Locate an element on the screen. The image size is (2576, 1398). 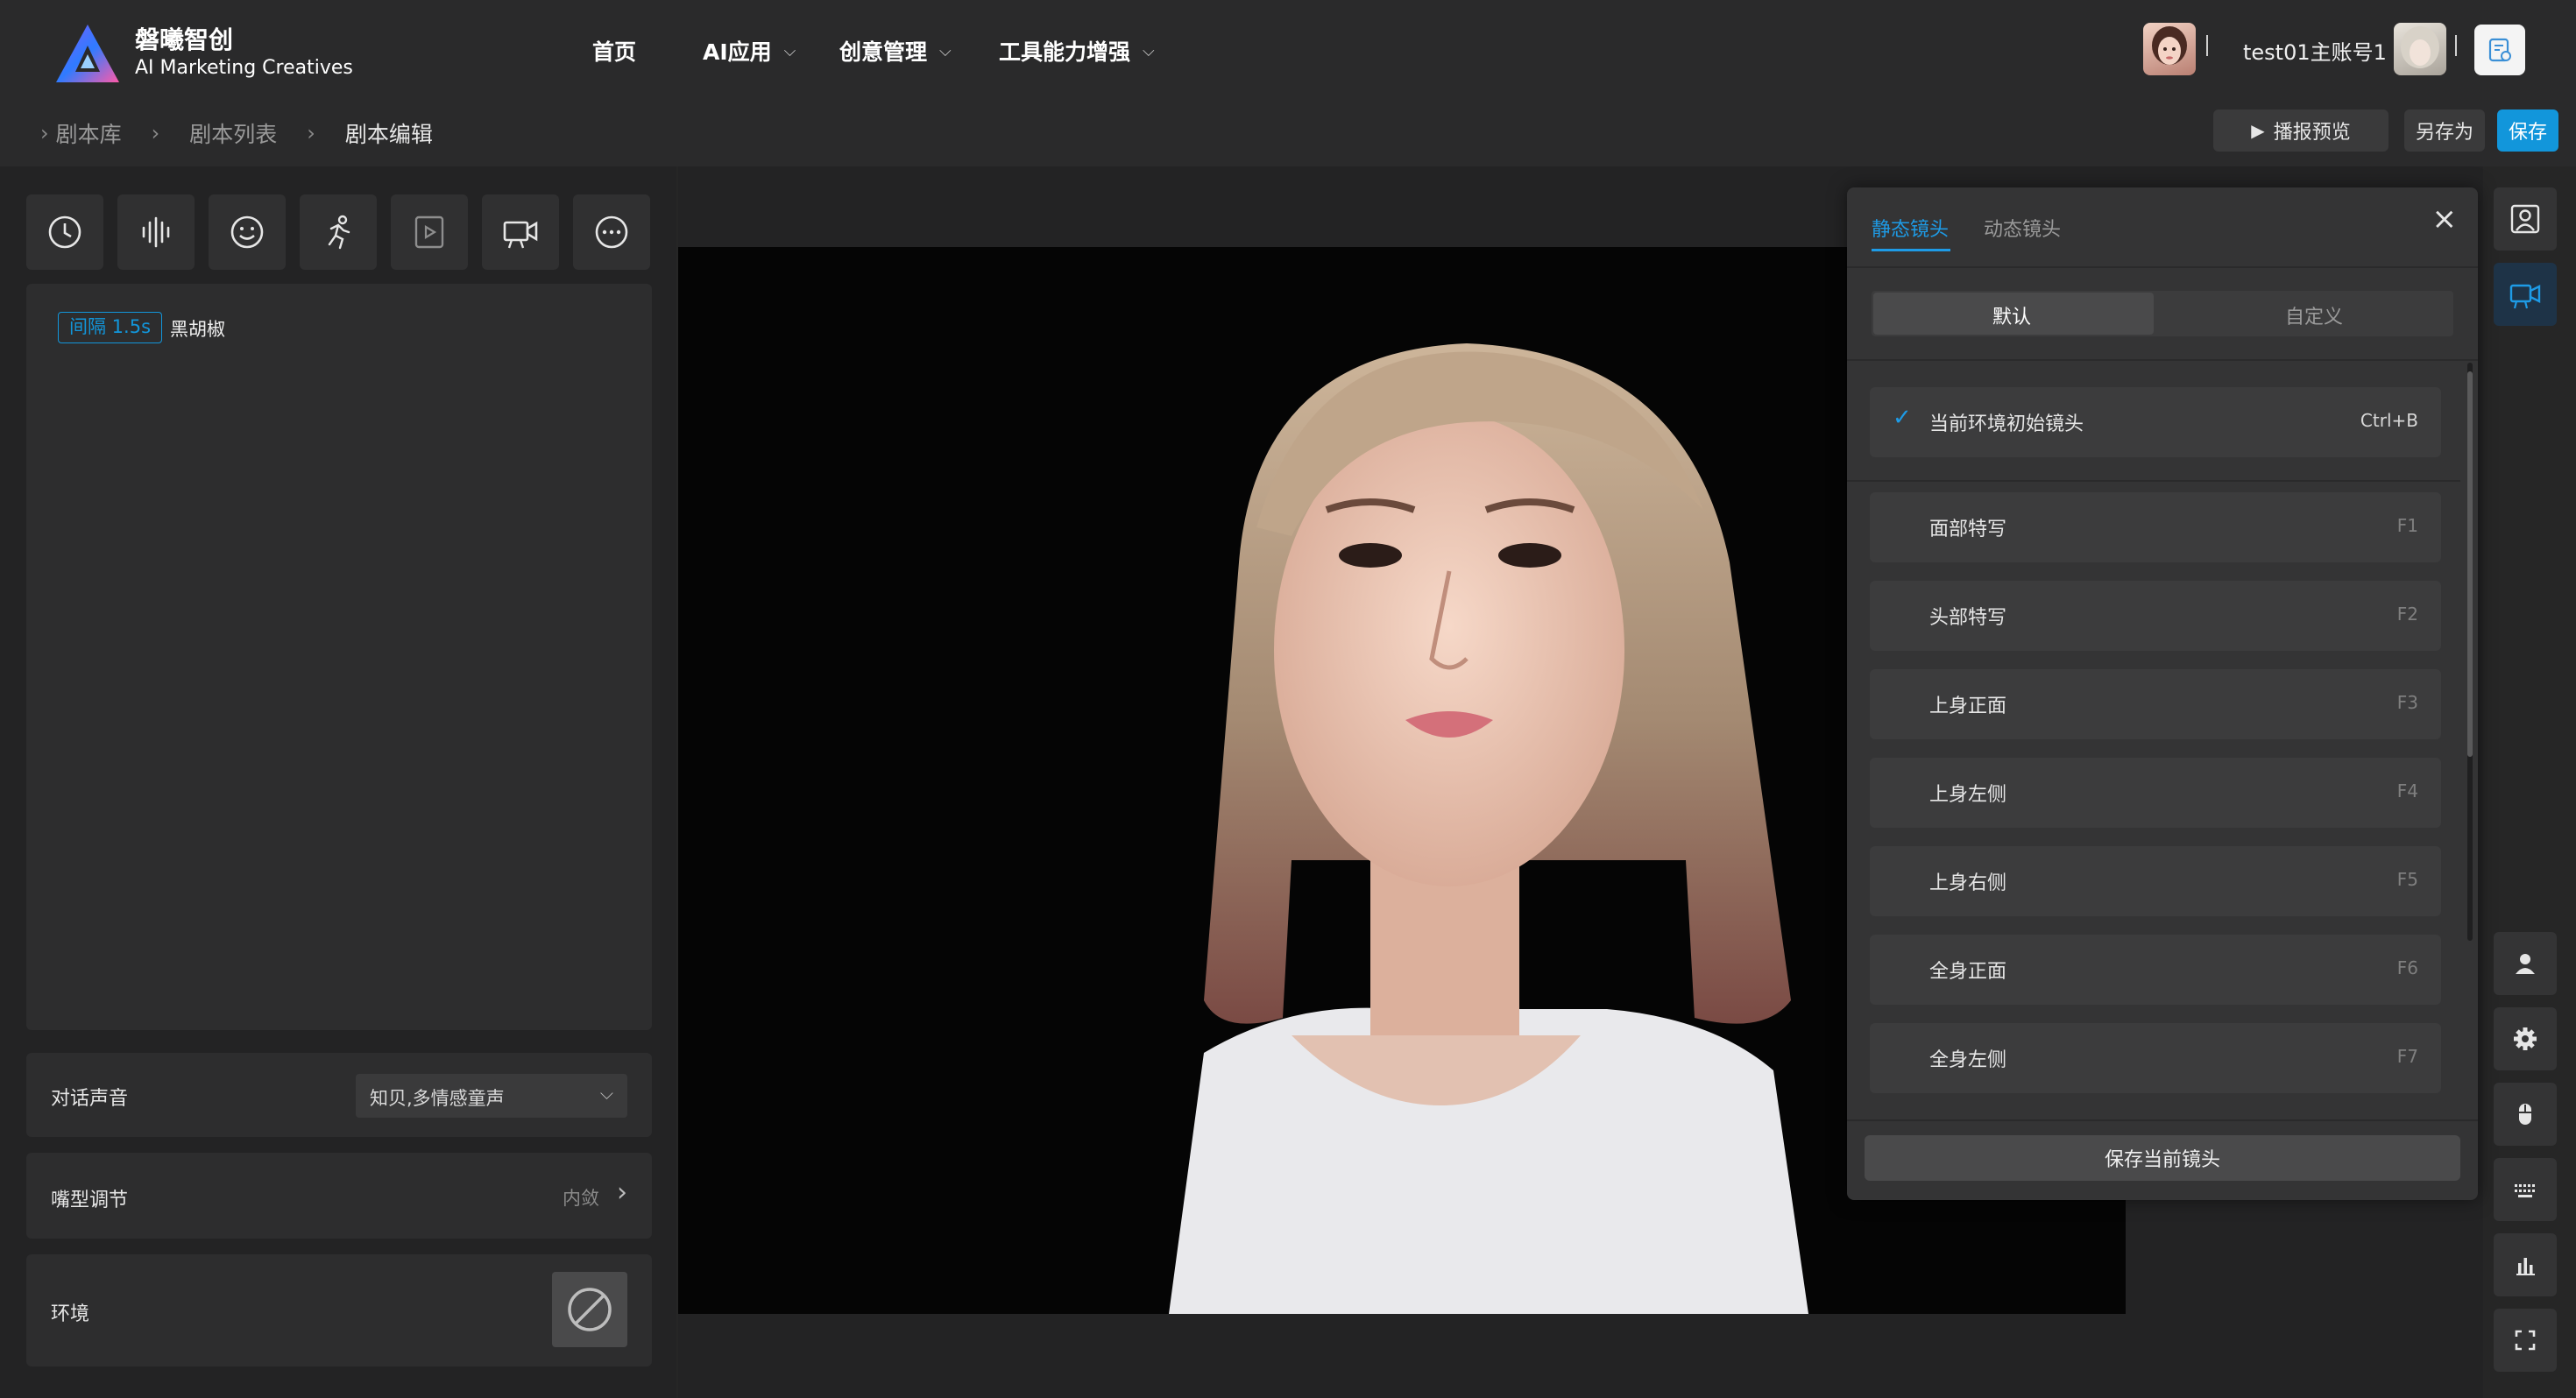
play-icon: ▶ is located at coordinates (2258, 130).